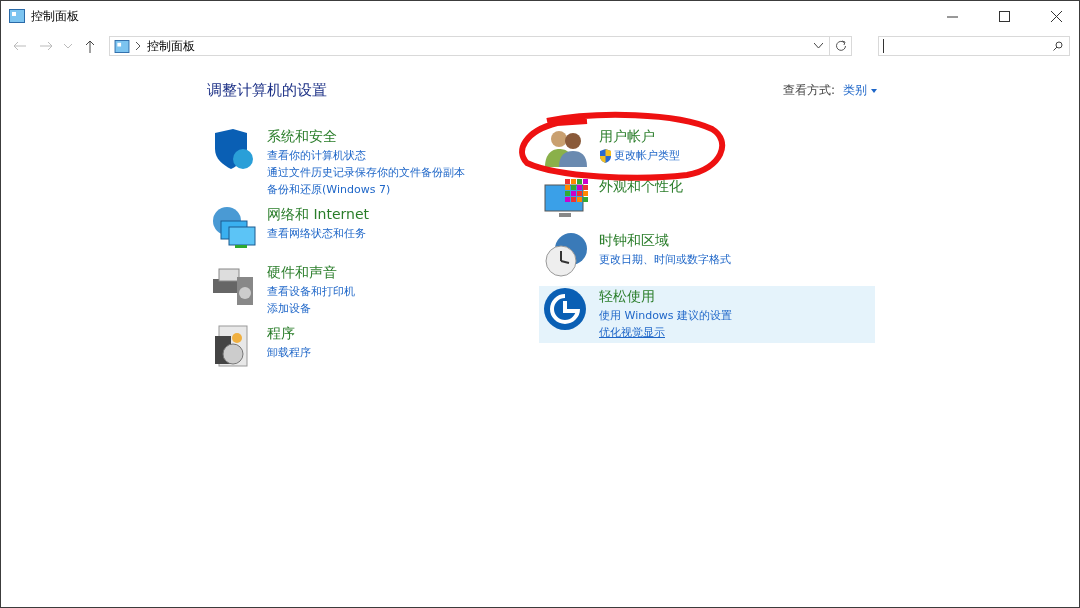 This screenshot has width=1080, height=608. Describe the element at coordinates (373, 290) in the screenshot. I see `category-tile: 硬件和声音 查看设备和打印机 添加设备` at that location.